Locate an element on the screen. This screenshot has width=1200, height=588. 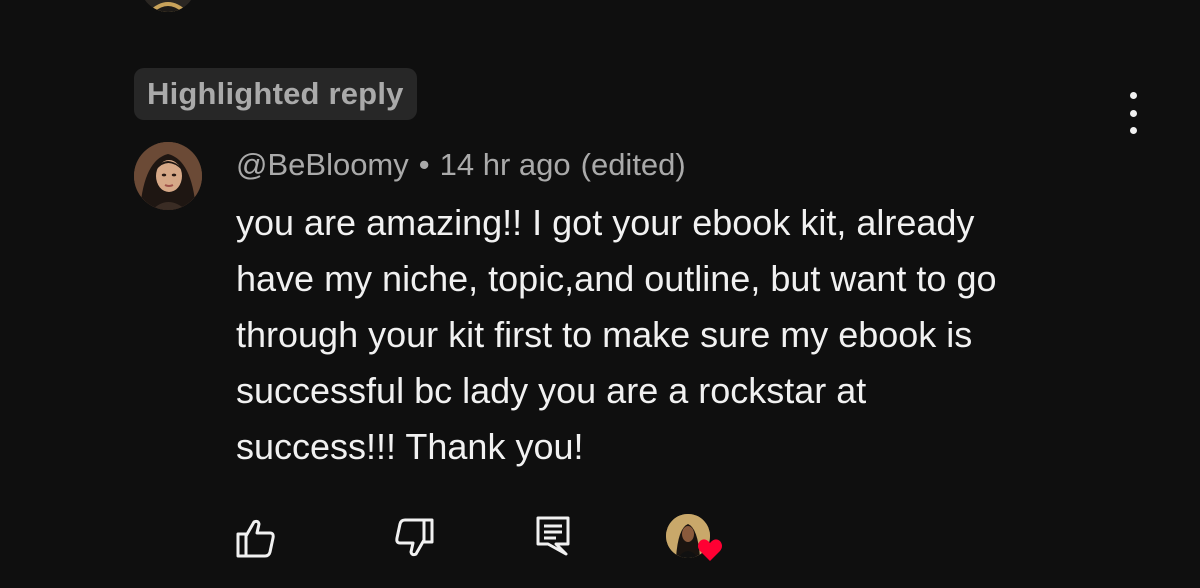
more-options-button is located at coordinates (1133, 113).